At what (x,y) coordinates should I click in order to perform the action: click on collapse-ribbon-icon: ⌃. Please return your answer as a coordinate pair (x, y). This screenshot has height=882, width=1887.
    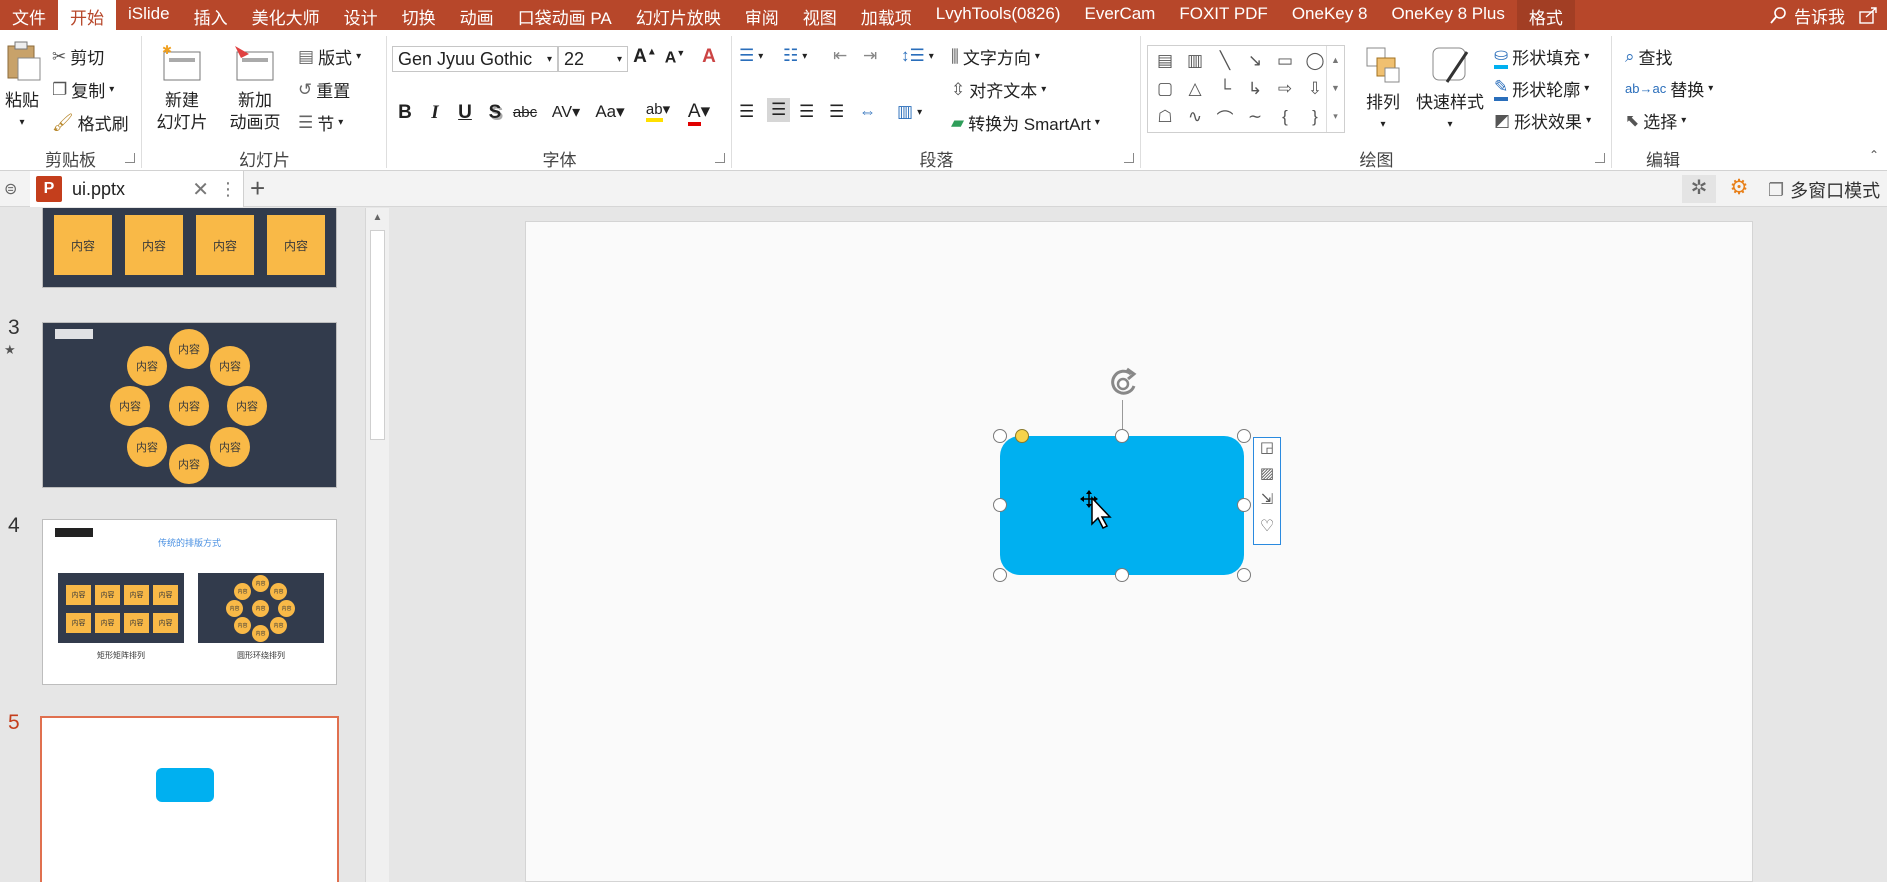
    Looking at the image, I should click on (1874, 155).